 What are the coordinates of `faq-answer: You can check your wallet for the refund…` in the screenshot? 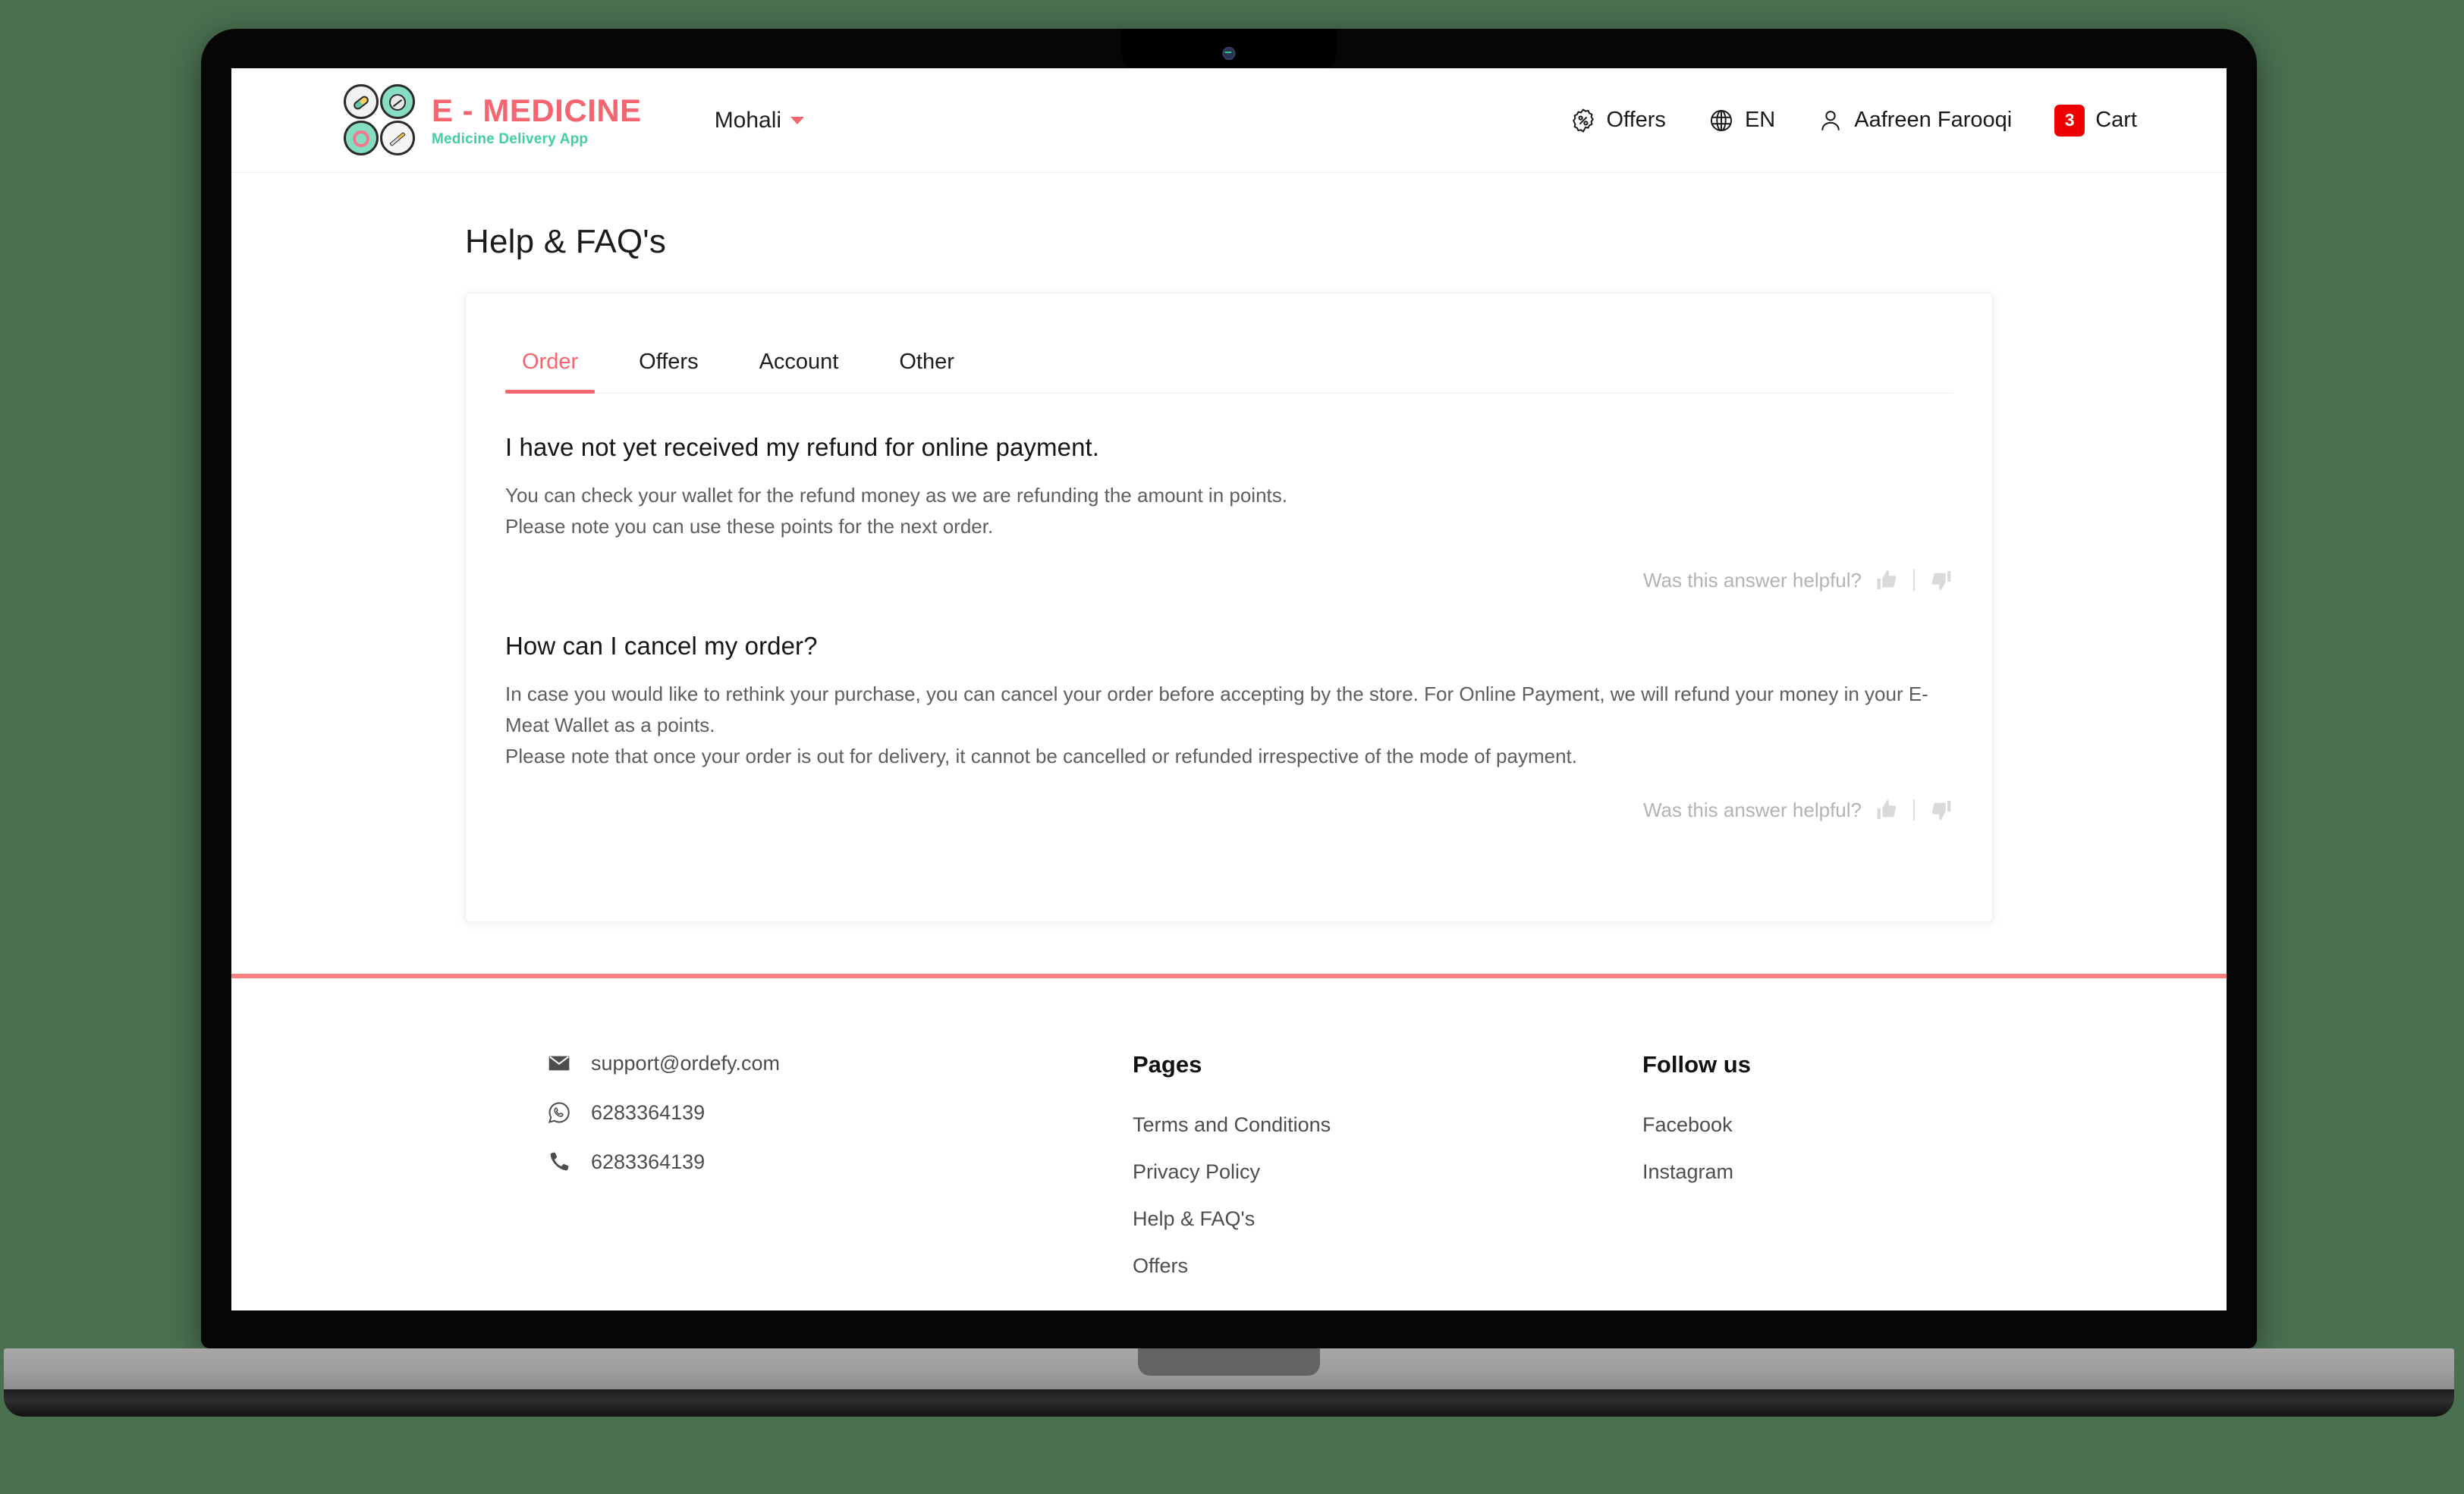 It's located at (1229, 511).